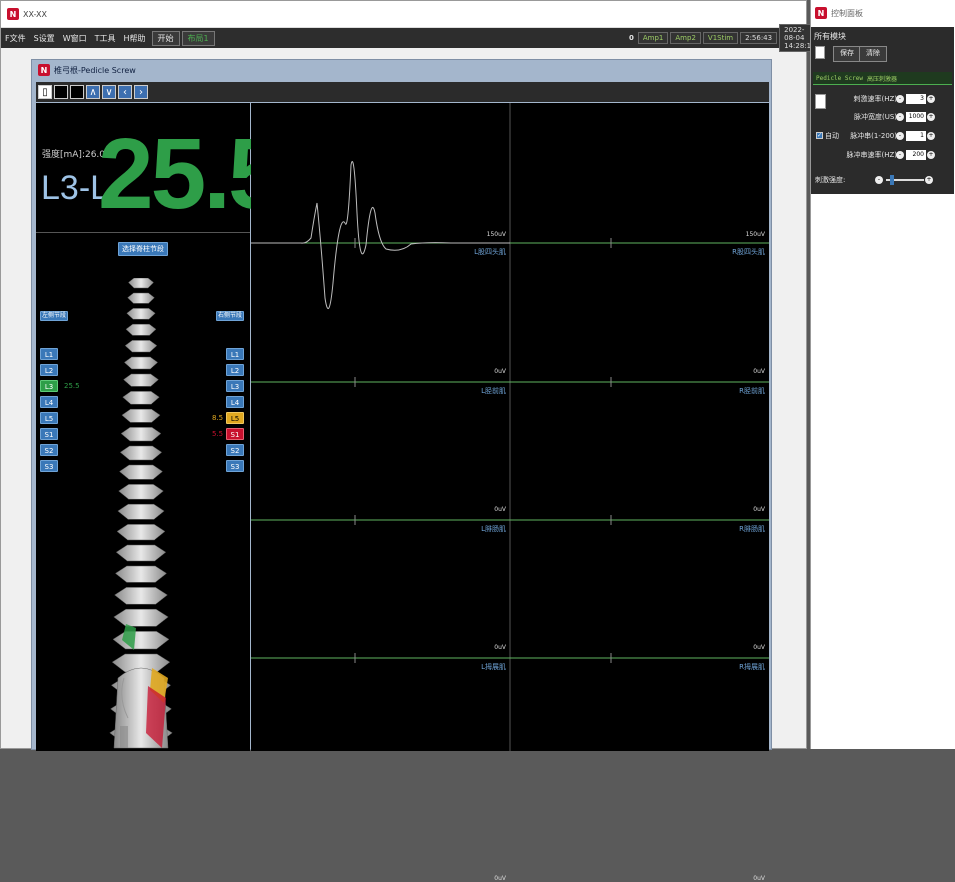 The width and height of the screenshot is (955, 882). Describe the element at coordinates (235, 434) in the screenshot. I see `right-segment-s1: S1` at that location.